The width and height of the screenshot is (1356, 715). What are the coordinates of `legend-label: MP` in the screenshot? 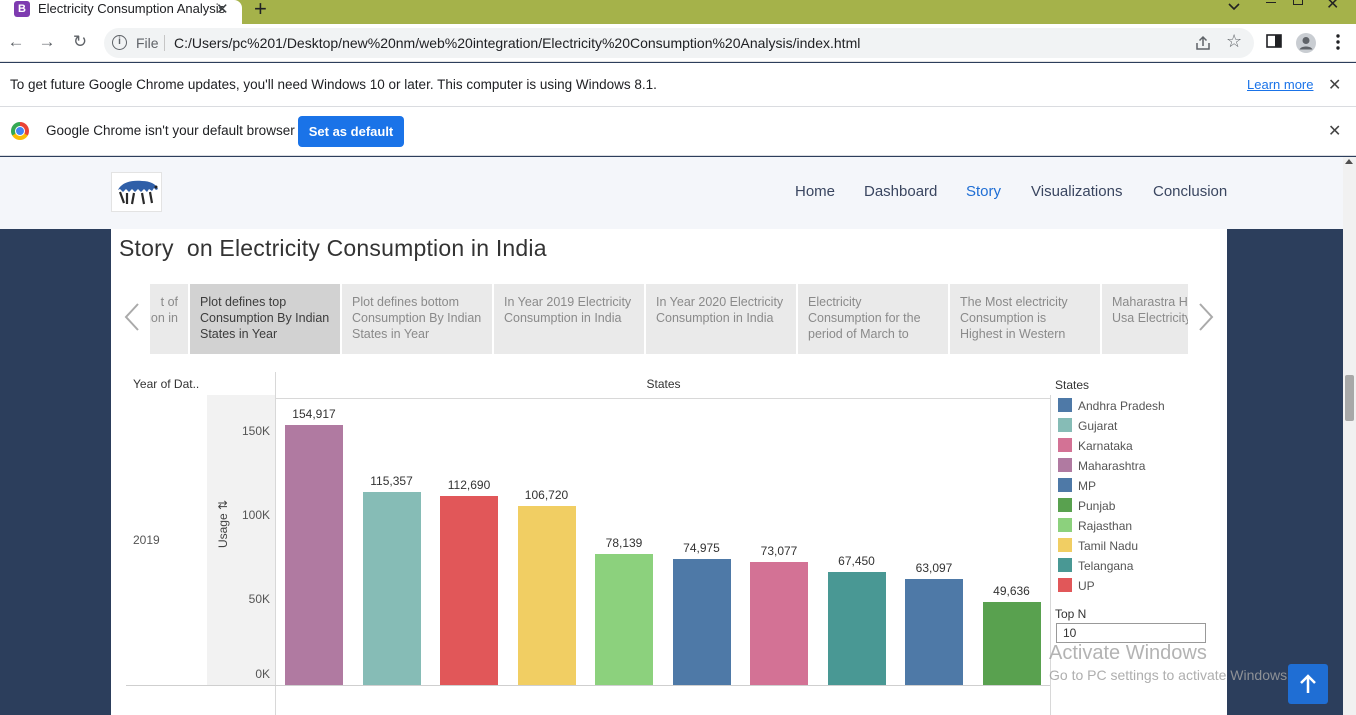 It's located at (1087, 486).